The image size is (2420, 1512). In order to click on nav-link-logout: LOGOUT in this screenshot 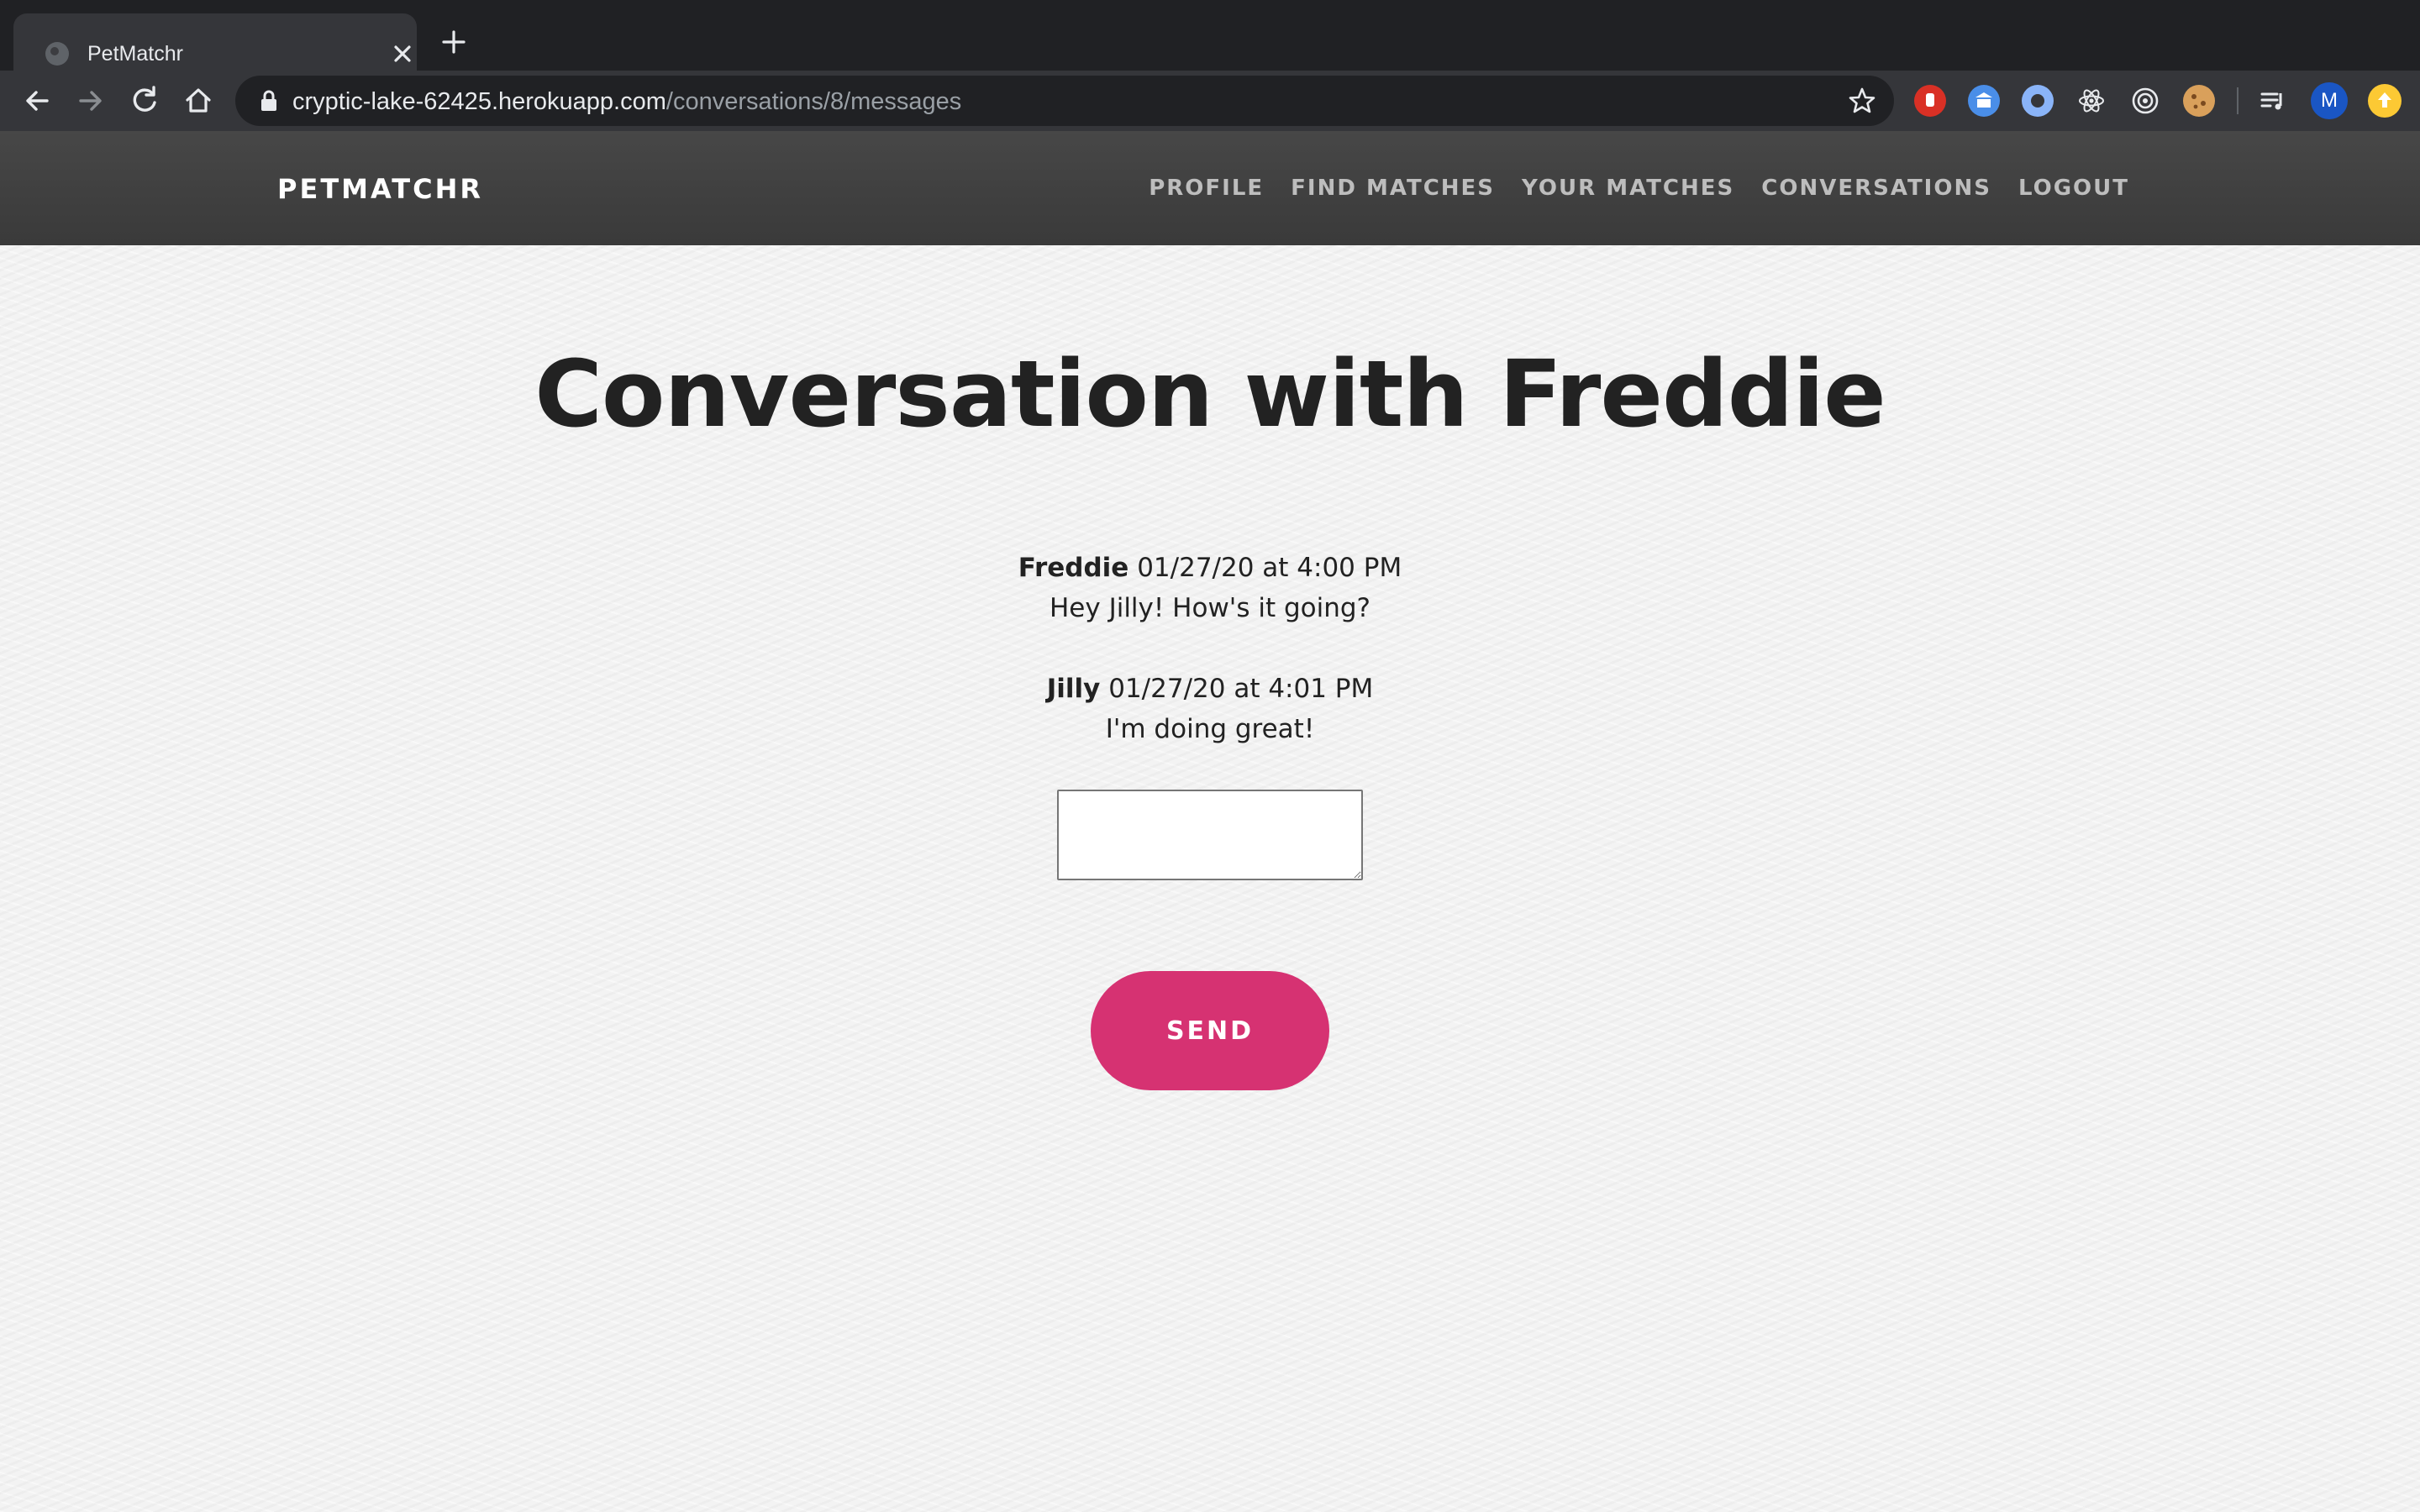, I will do `click(2073, 188)`.